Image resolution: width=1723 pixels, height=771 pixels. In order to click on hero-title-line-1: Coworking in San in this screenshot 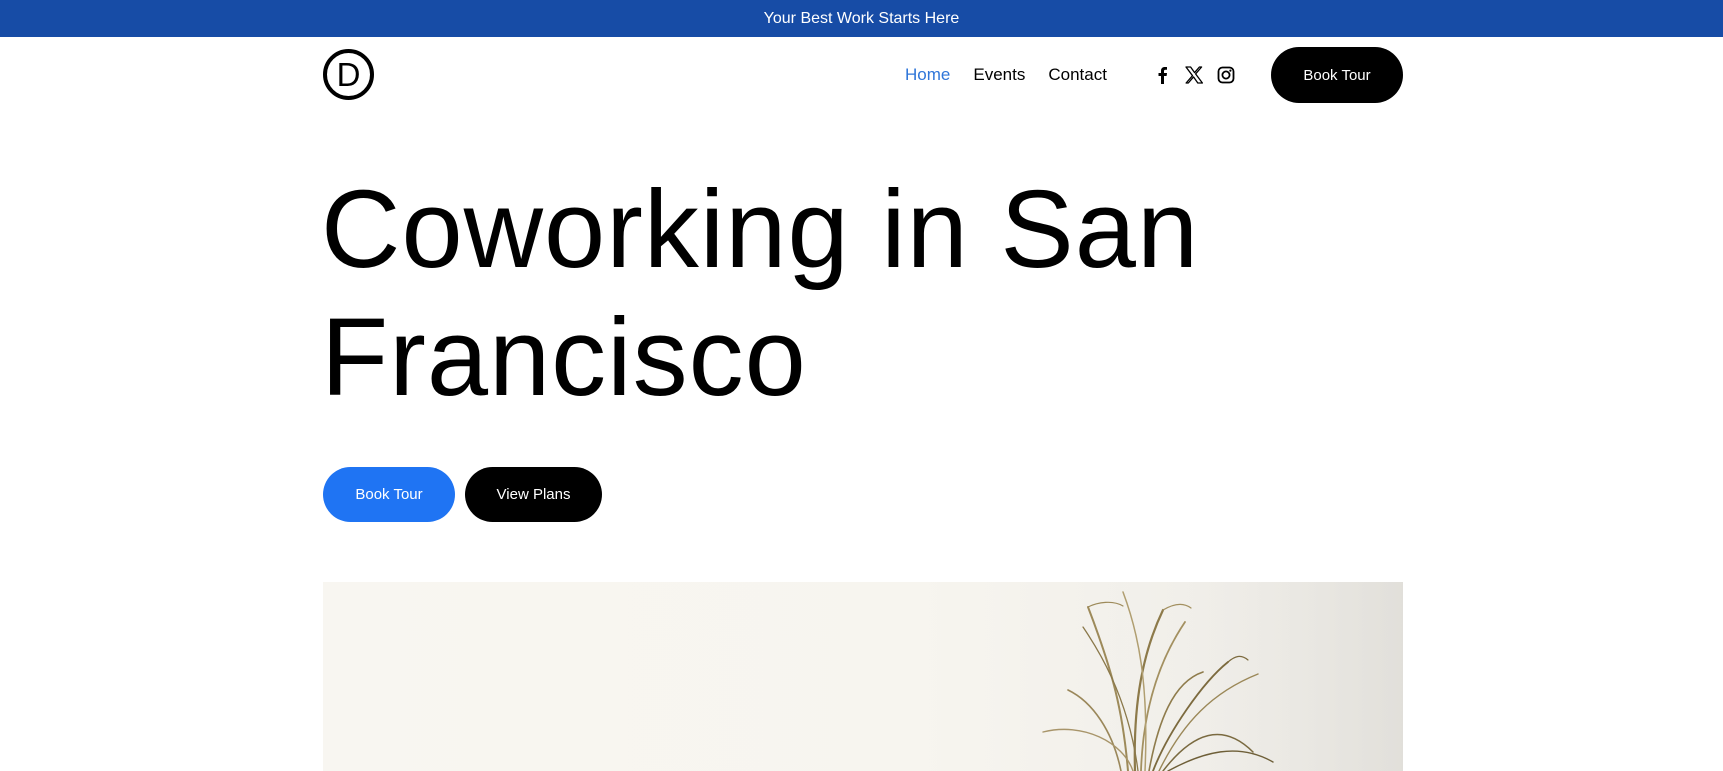, I will do `click(760, 229)`.